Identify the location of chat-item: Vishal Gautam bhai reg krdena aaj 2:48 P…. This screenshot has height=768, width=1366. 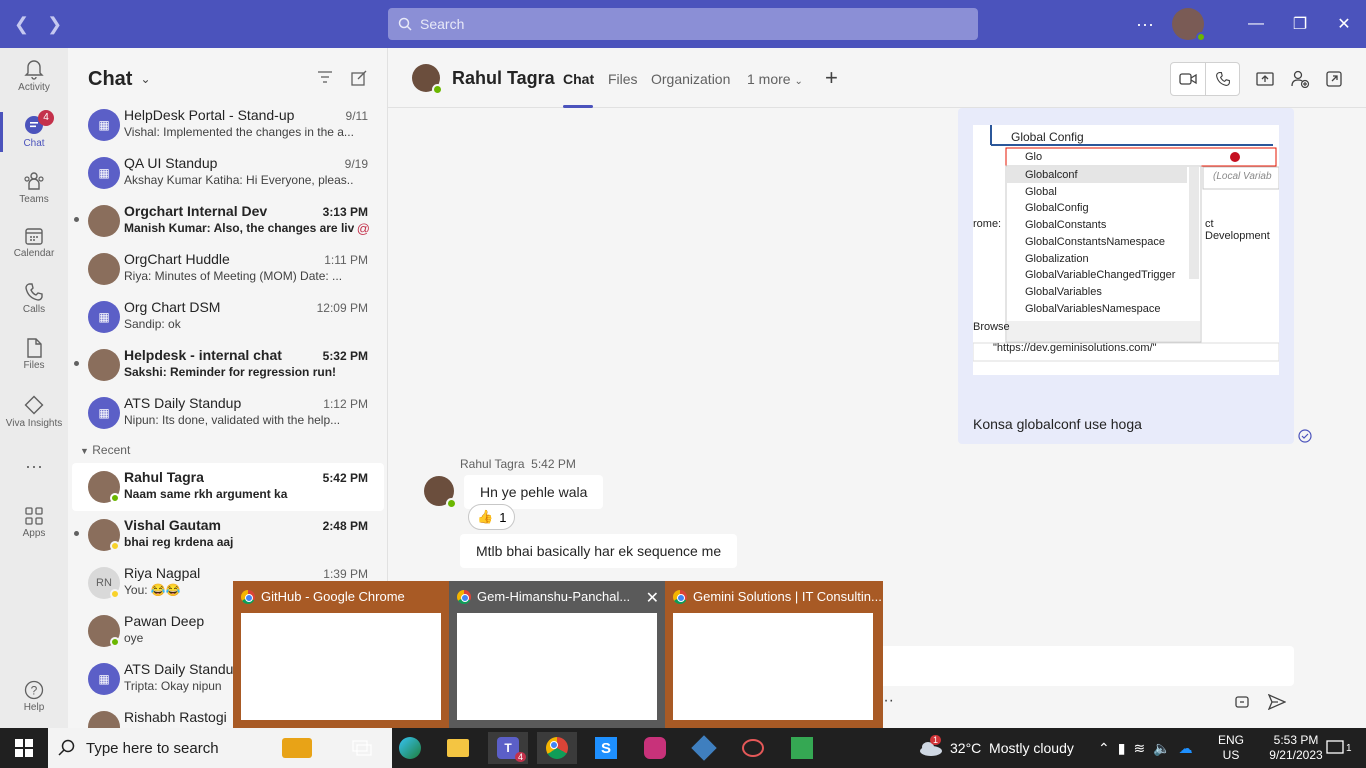
(227, 535).